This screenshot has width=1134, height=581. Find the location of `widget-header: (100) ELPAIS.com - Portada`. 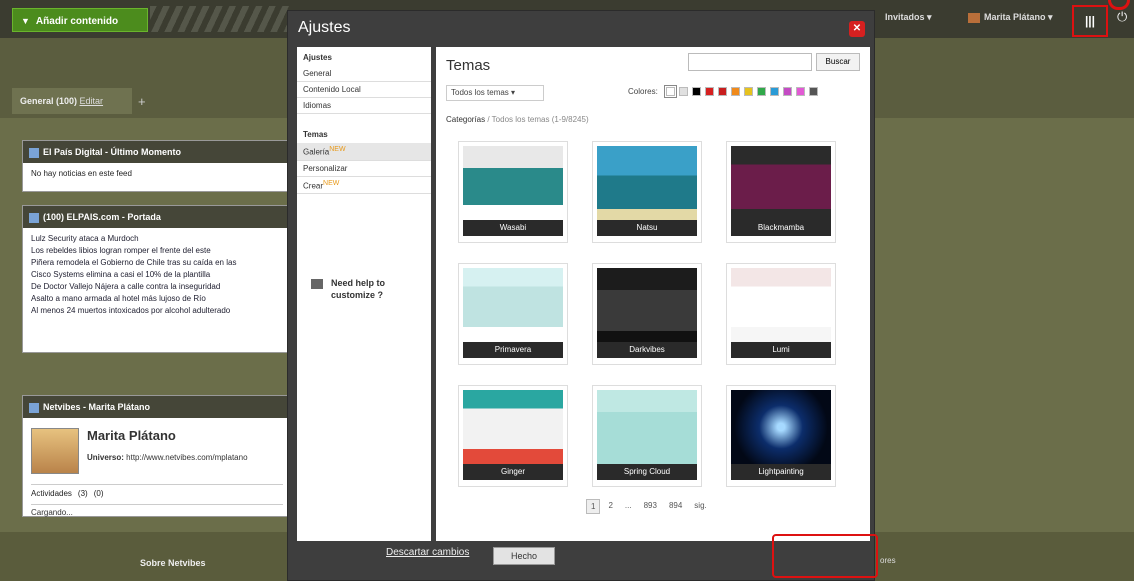

widget-header: (100) ELPAIS.com - Portada is located at coordinates (157, 217).